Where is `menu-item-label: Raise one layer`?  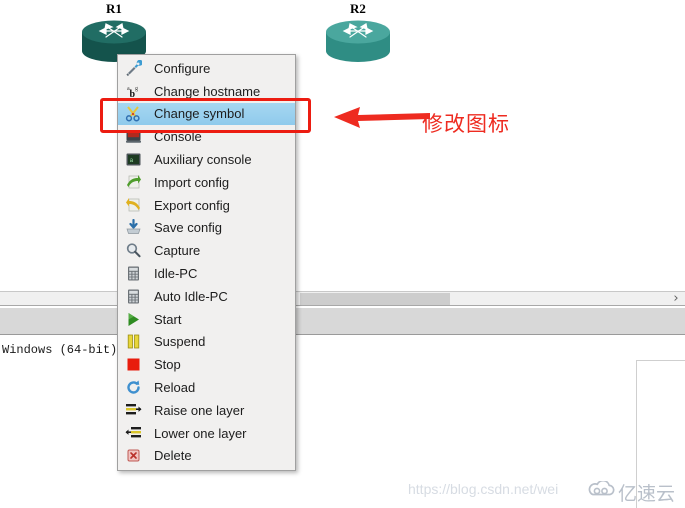 menu-item-label: Raise one layer is located at coordinates (199, 410).